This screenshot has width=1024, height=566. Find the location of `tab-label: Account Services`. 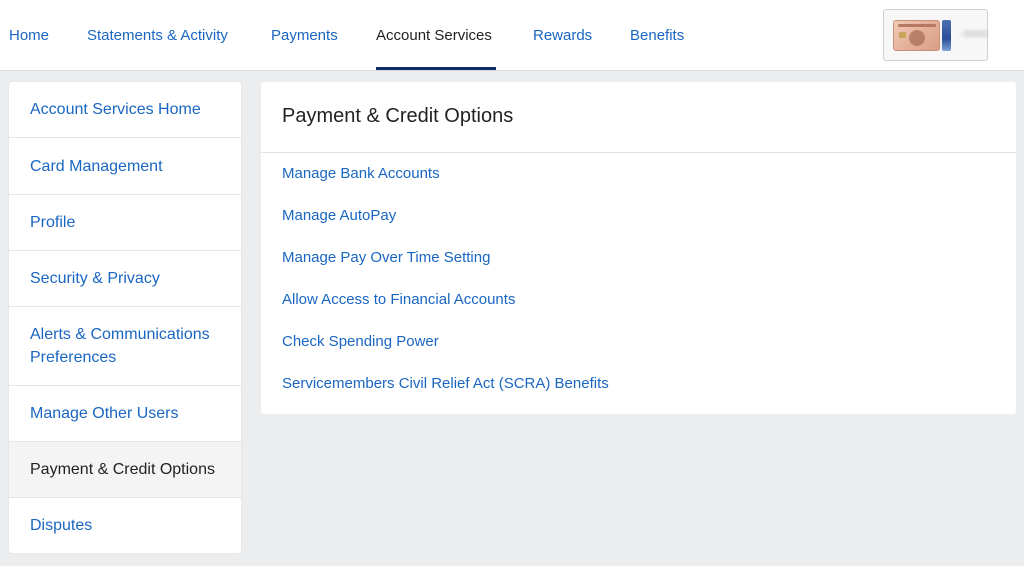

tab-label: Account Services is located at coordinates (434, 35).